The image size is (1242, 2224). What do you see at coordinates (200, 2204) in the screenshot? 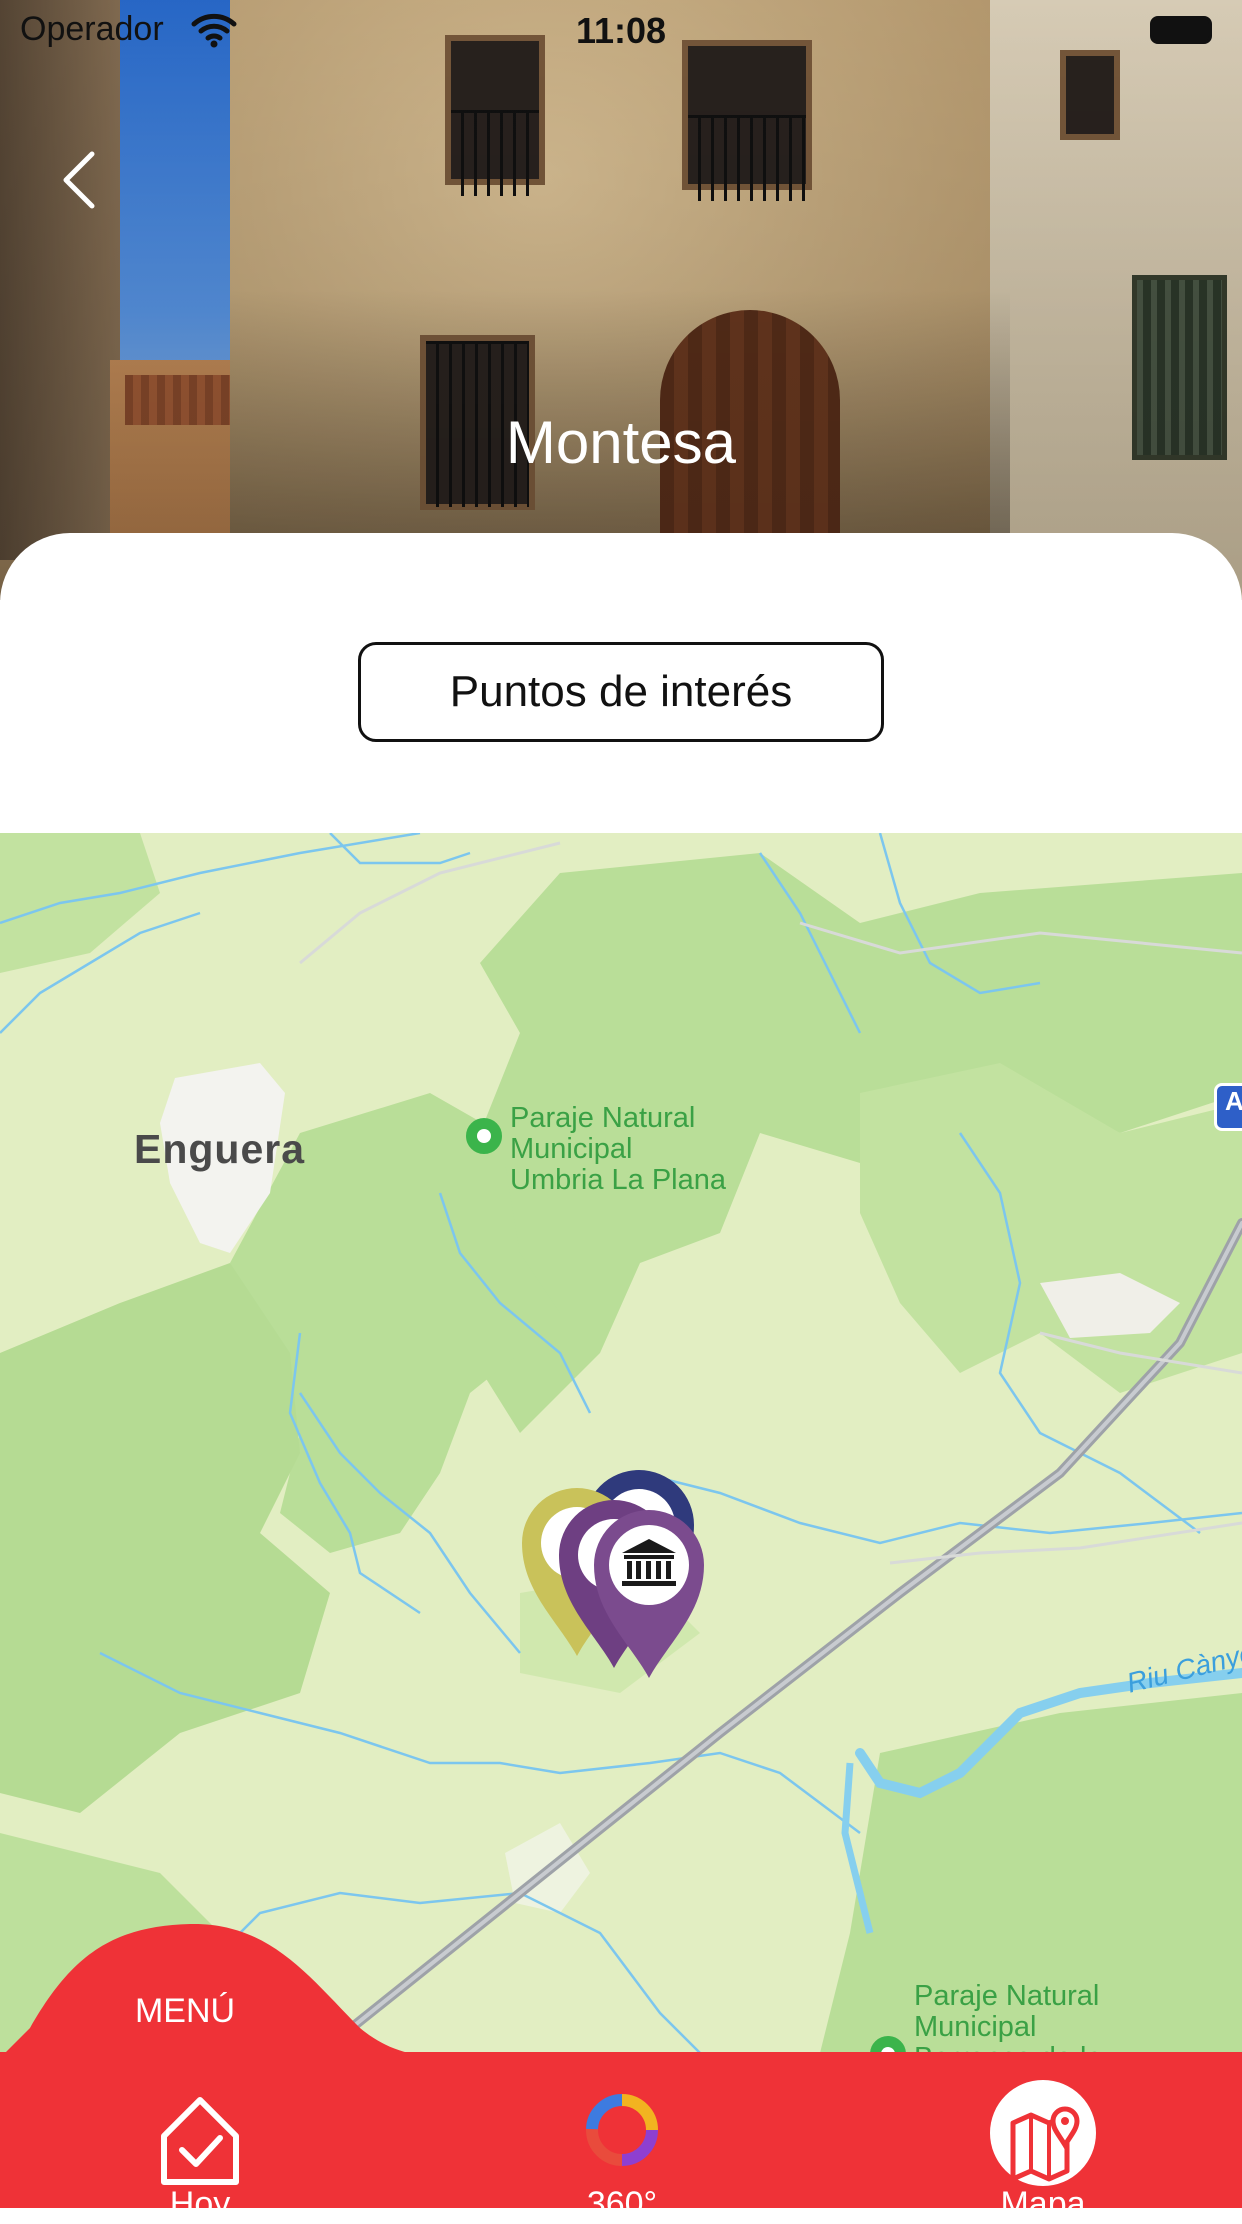
I see `nav-label-today: Hoy` at bounding box center [200, 2204].